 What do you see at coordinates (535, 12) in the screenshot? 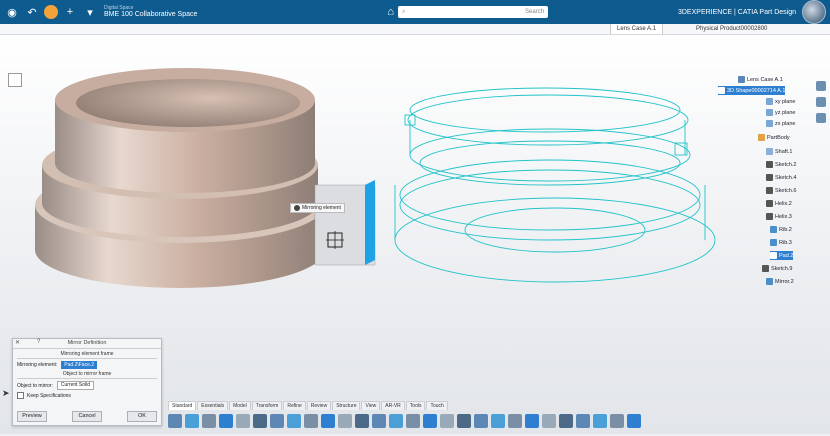
I see `search-placeholder: Search` at bounding box center [535, 12].